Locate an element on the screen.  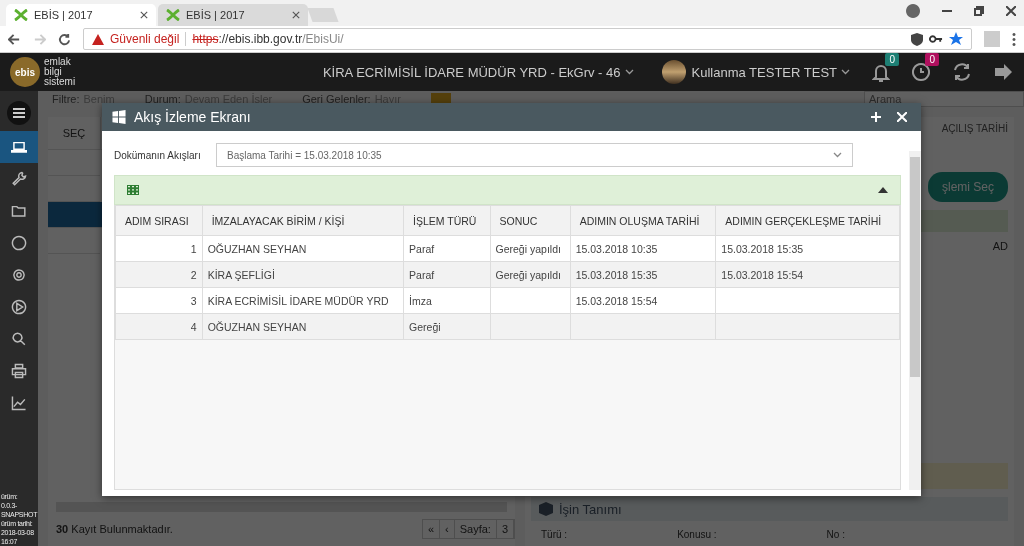
logo-caption: bilgi is located at coordinates (53, 72).